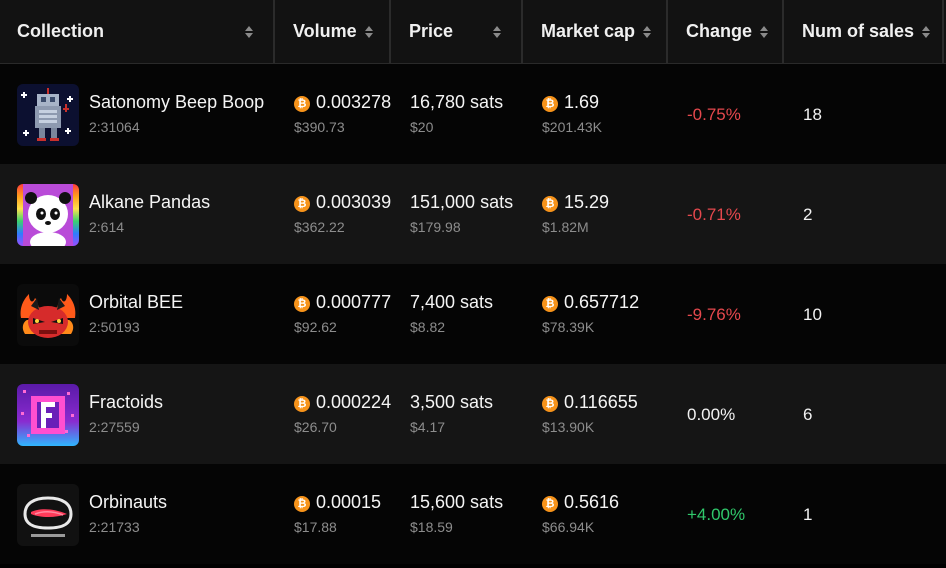 The width and height of the screenshot is (946, 568). I want to click on num-sales-value: 18, so click(812, 114).